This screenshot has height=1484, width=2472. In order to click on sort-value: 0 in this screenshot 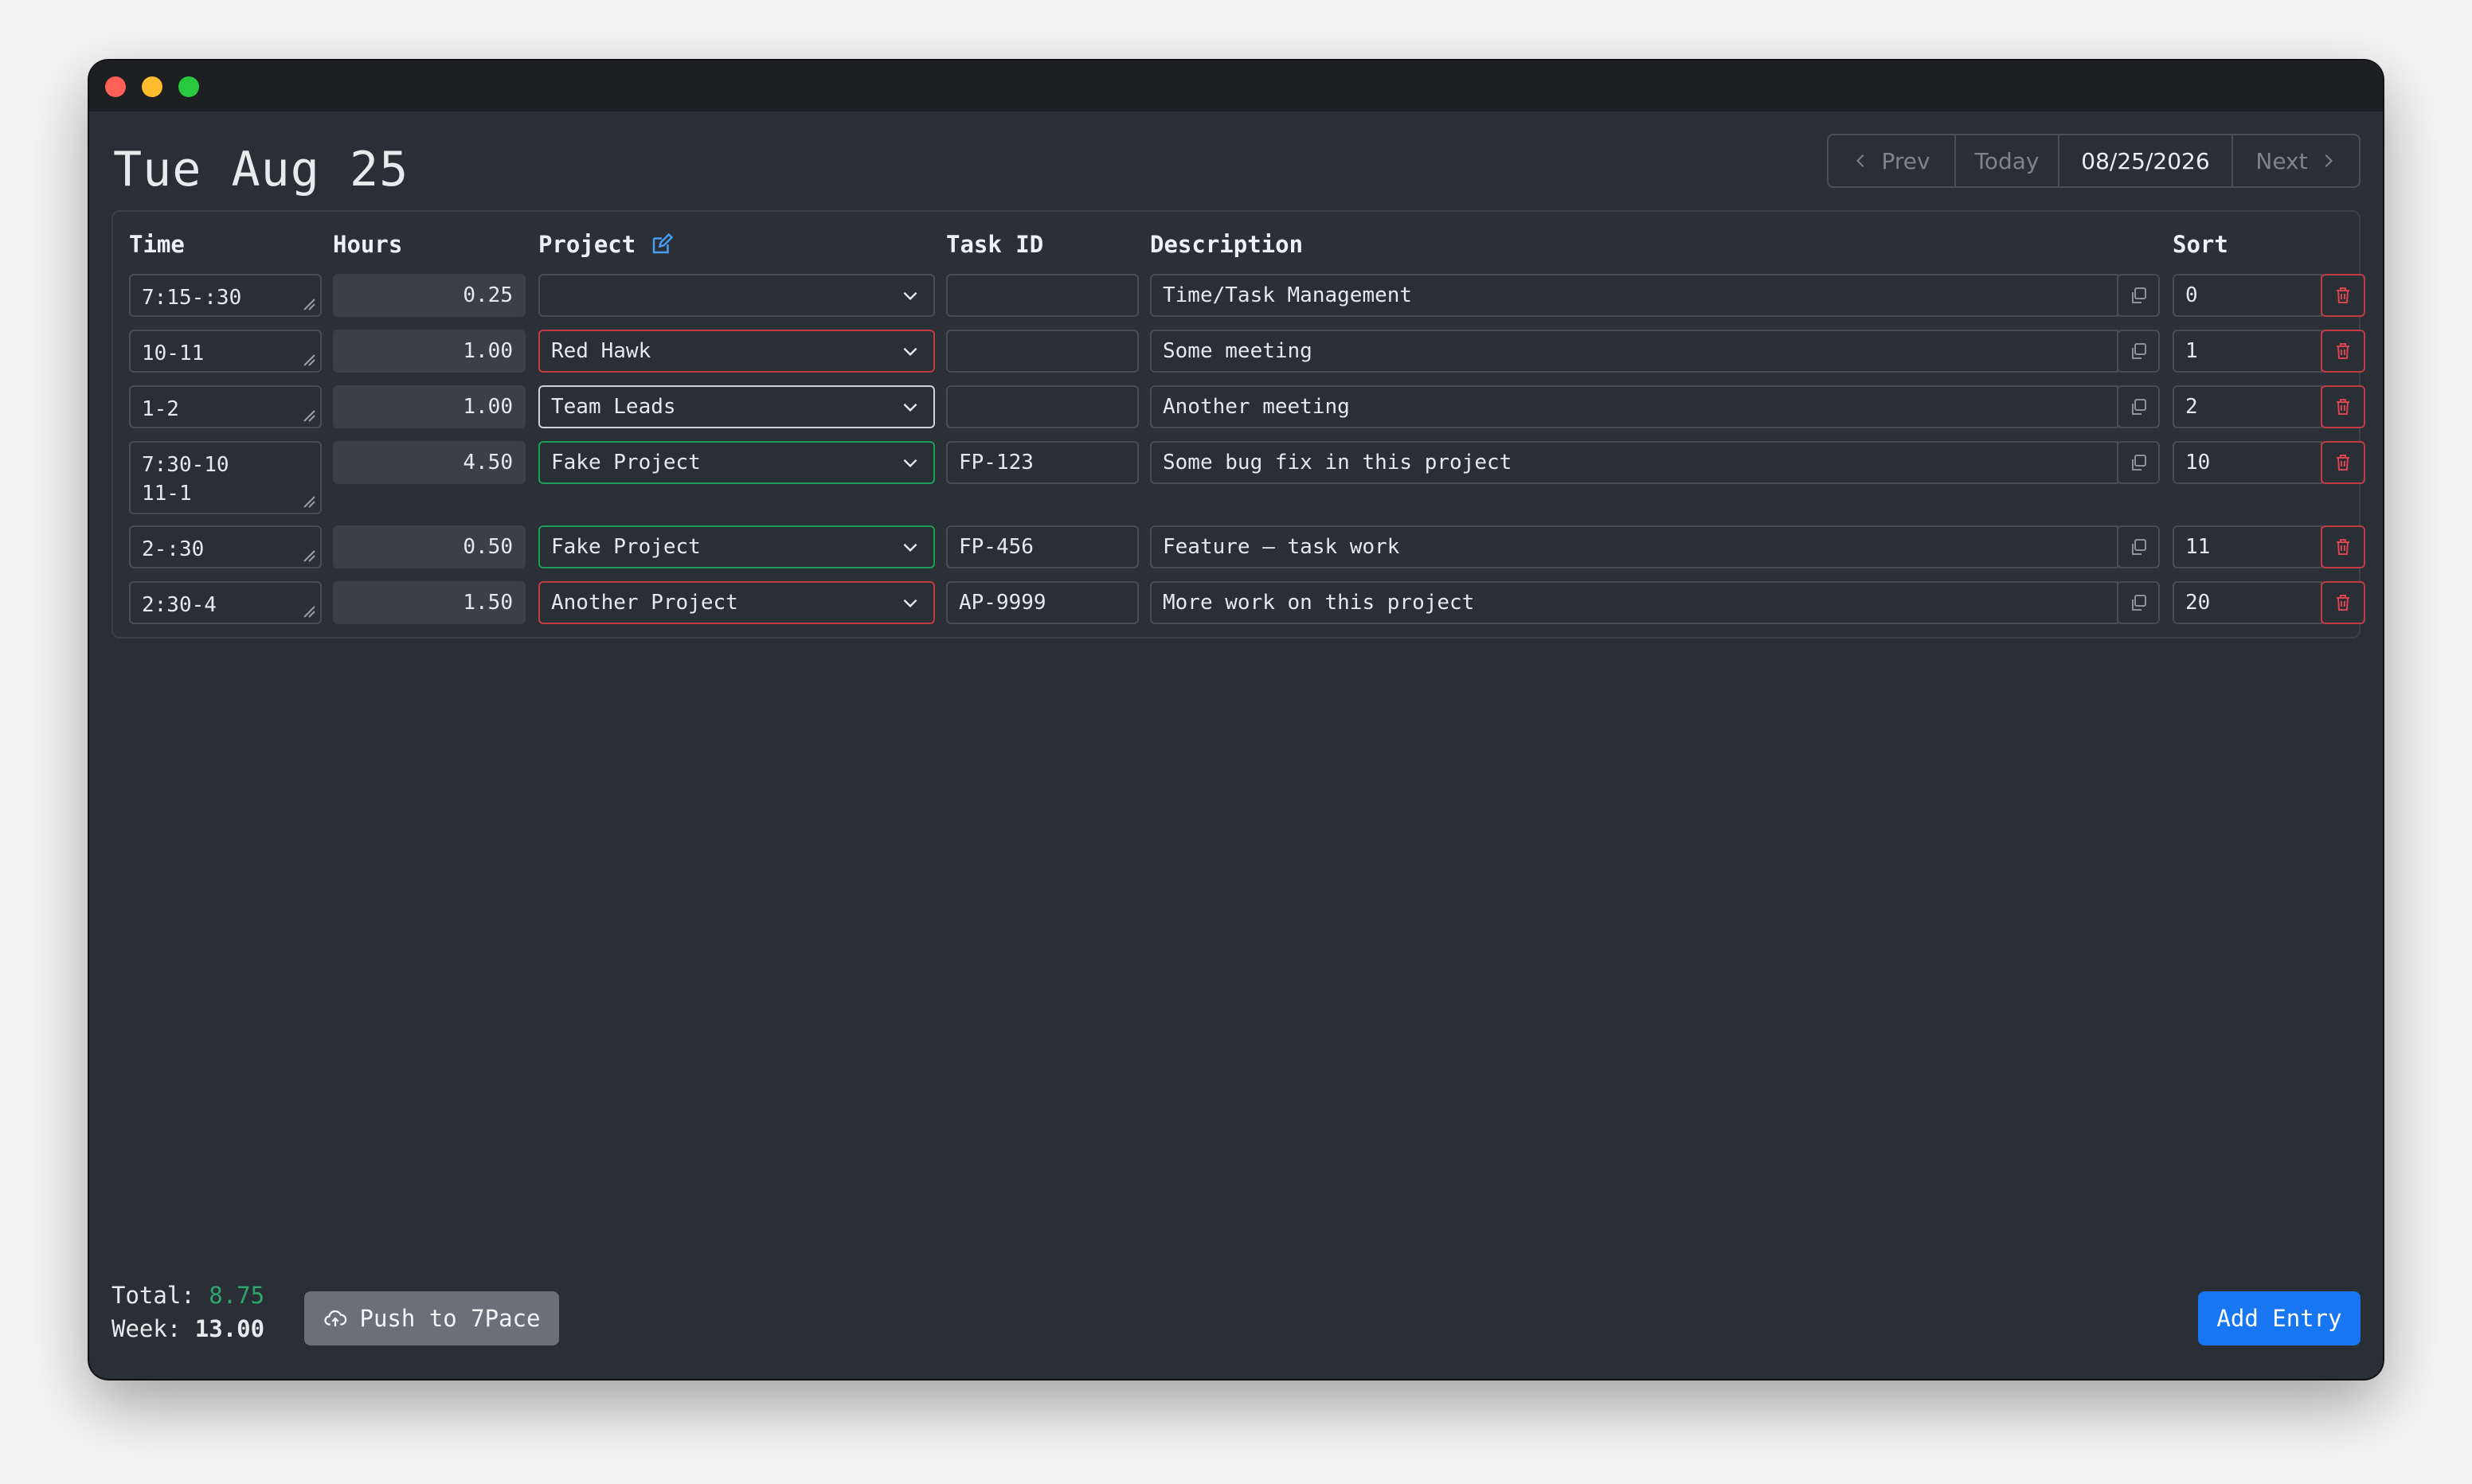, I will do `click(2191, 295)`.